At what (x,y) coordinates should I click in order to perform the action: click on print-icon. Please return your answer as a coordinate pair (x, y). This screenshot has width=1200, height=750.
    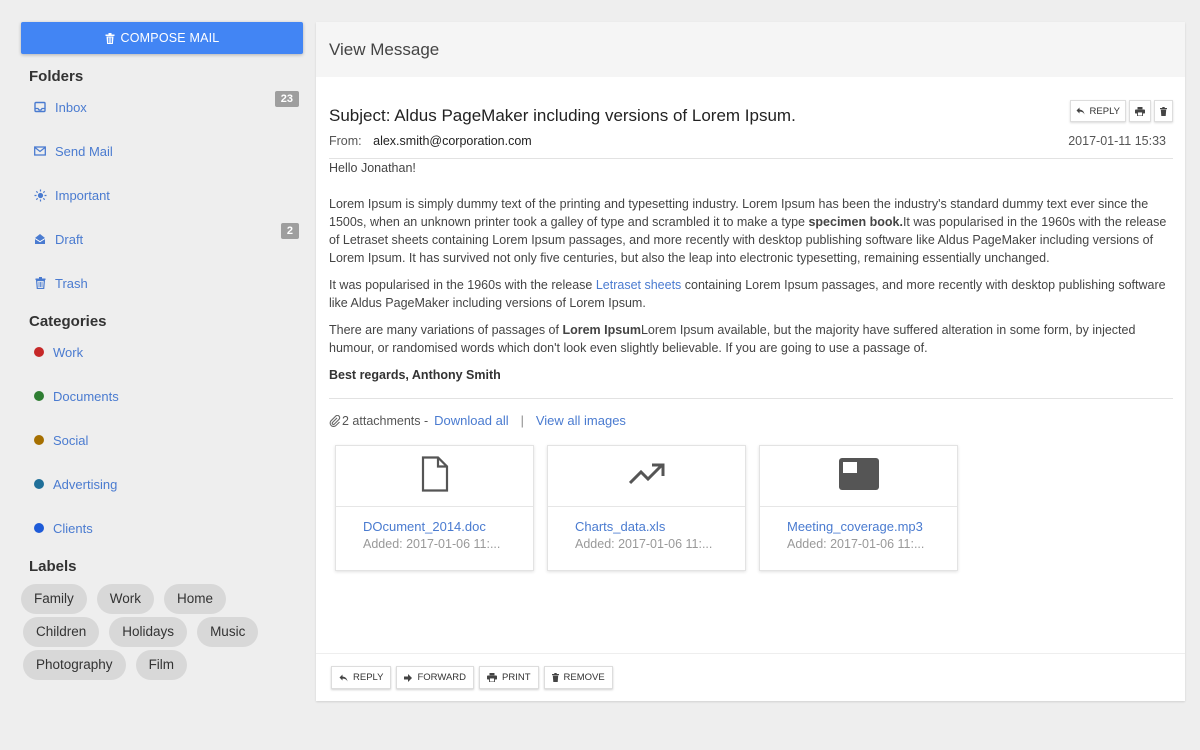
    Looking at the image, I should click on (492, 677).